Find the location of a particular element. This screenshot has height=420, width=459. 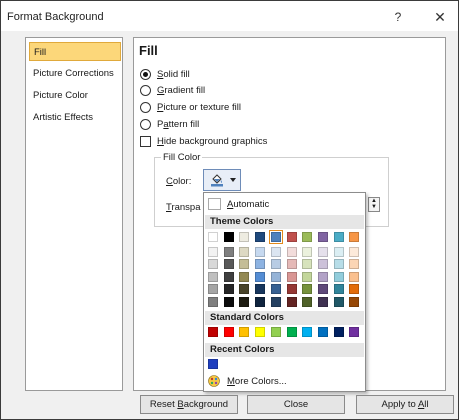

picture-fill-option: Picture or texture fill is located at coordinates (190, 107).